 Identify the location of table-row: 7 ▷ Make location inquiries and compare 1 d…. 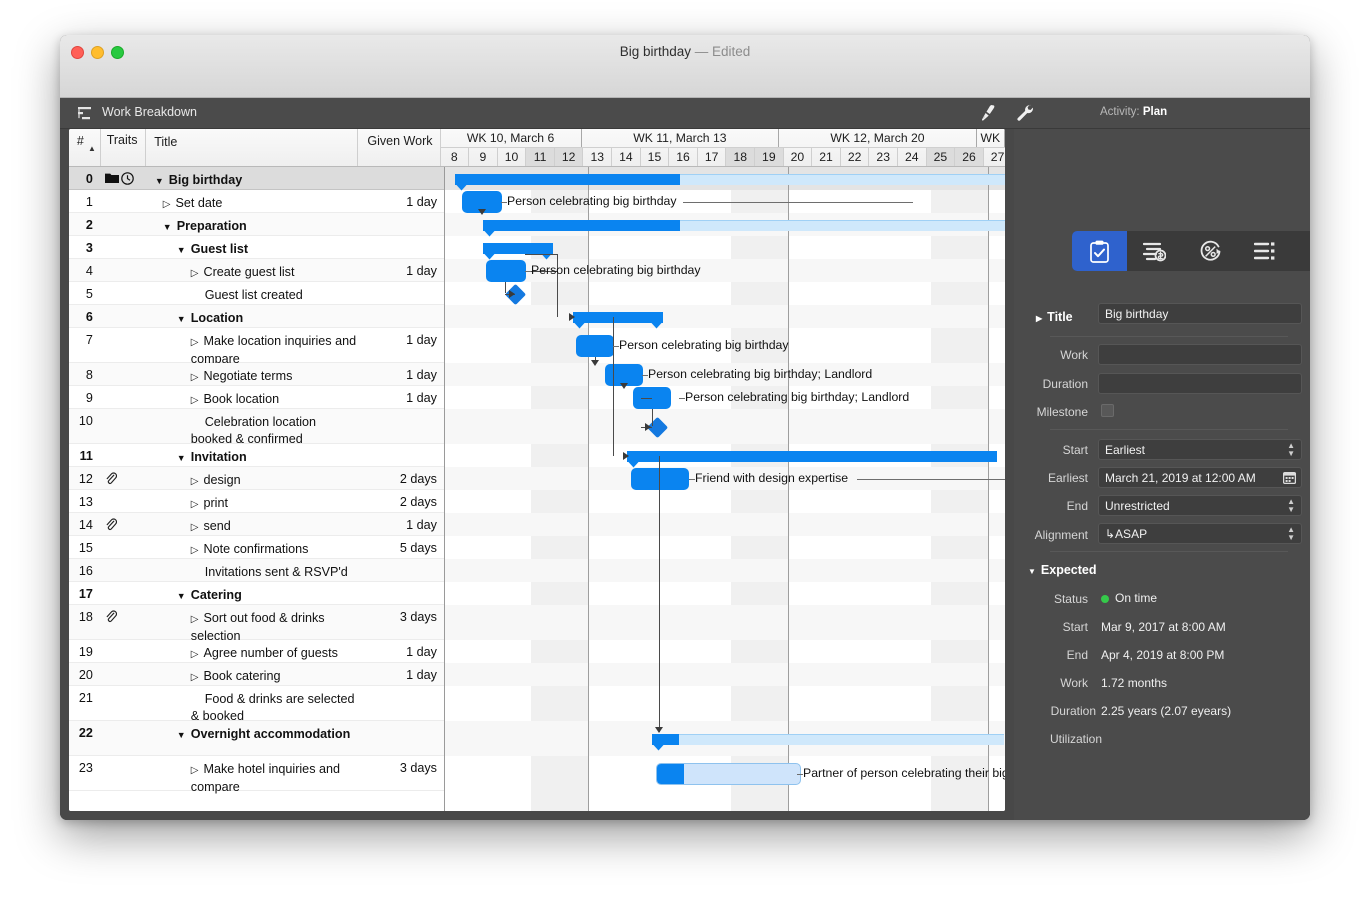
(256, 347).